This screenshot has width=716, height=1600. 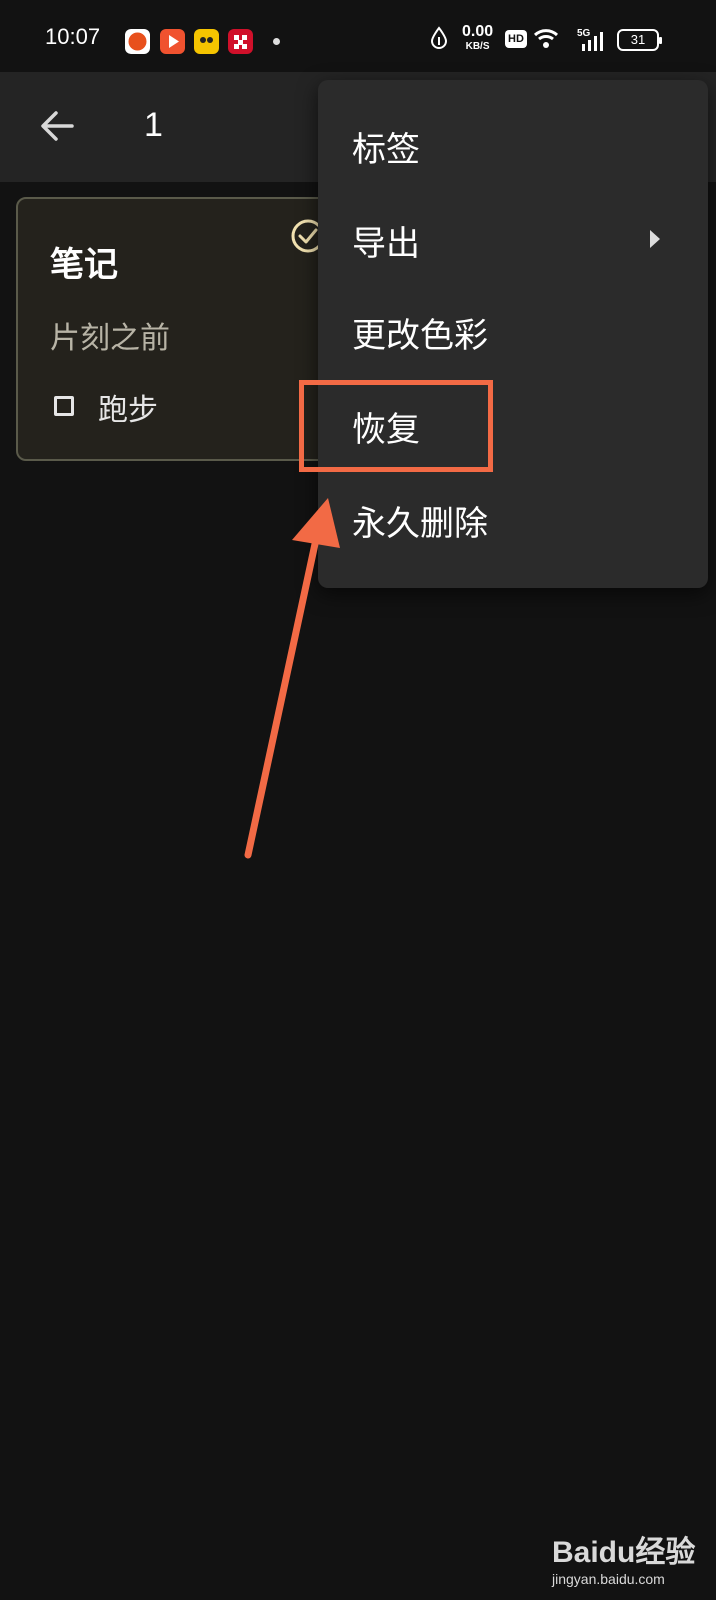 What do you see at coordinates (420, 332) in the screenshot?
I see `menu-item-change-color: 更改色彩` at bounding box center [420, 332].